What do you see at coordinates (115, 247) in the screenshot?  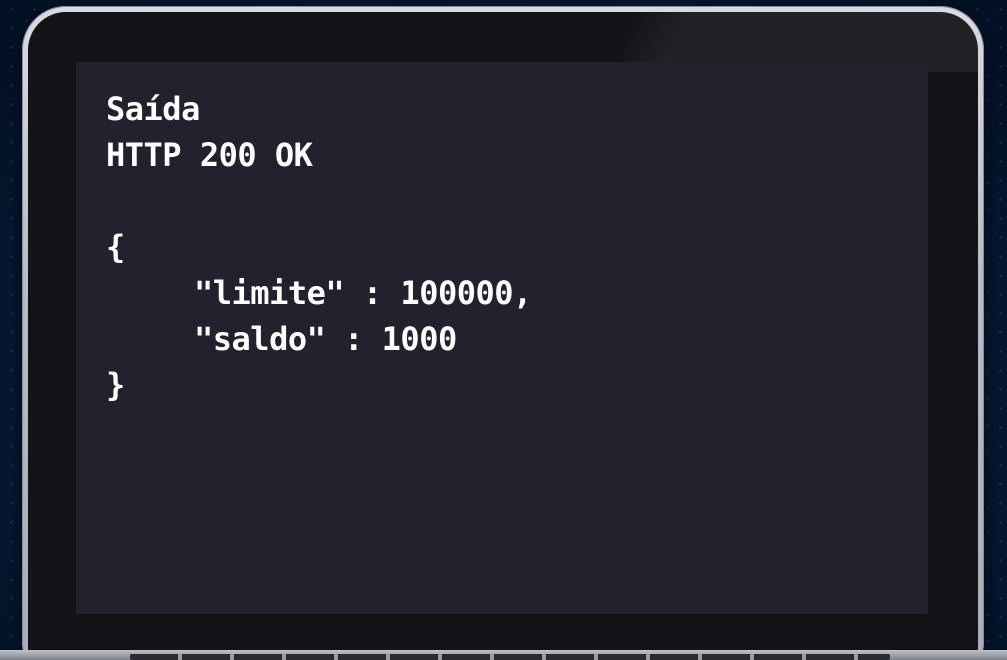 I see `json-open-brace: {` at bounding box center [115, 247].